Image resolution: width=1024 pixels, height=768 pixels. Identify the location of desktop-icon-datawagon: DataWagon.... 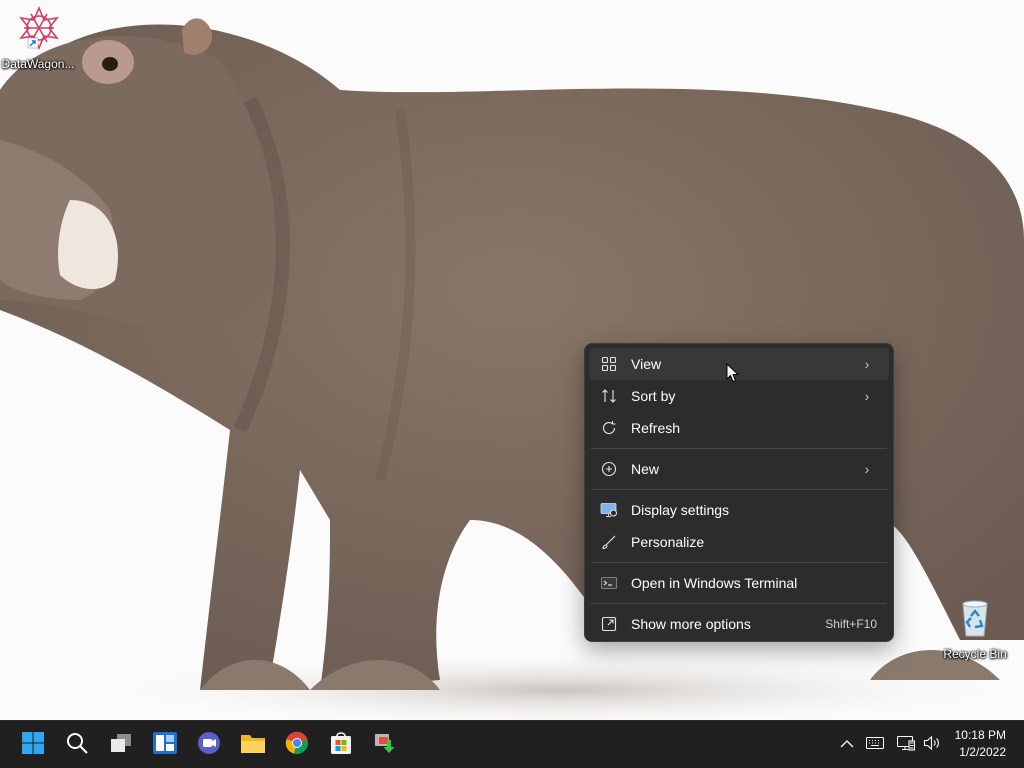
(39, 38).